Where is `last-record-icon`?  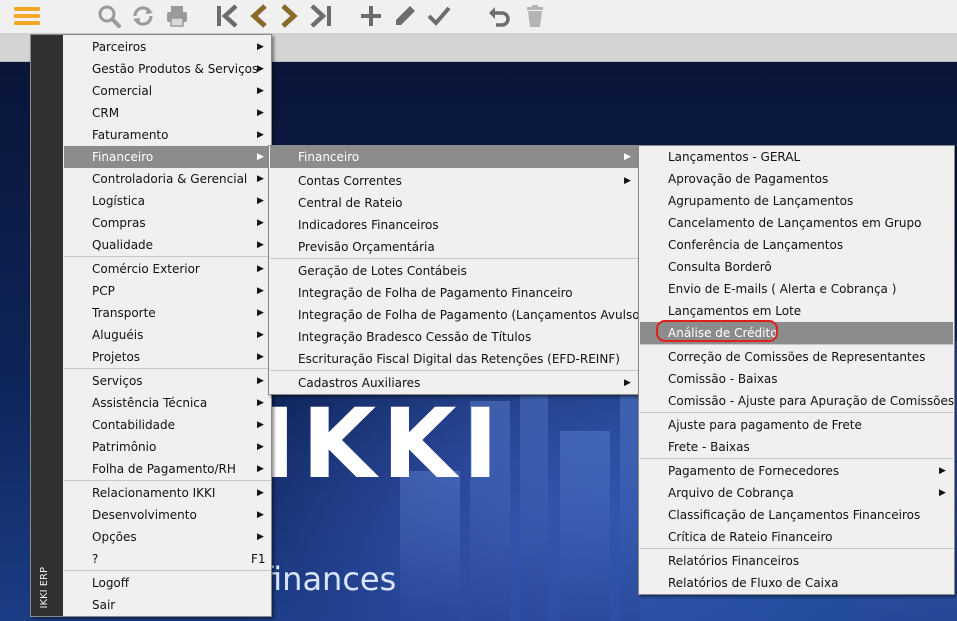
last-record-icon is located at coordinates (321, 16).